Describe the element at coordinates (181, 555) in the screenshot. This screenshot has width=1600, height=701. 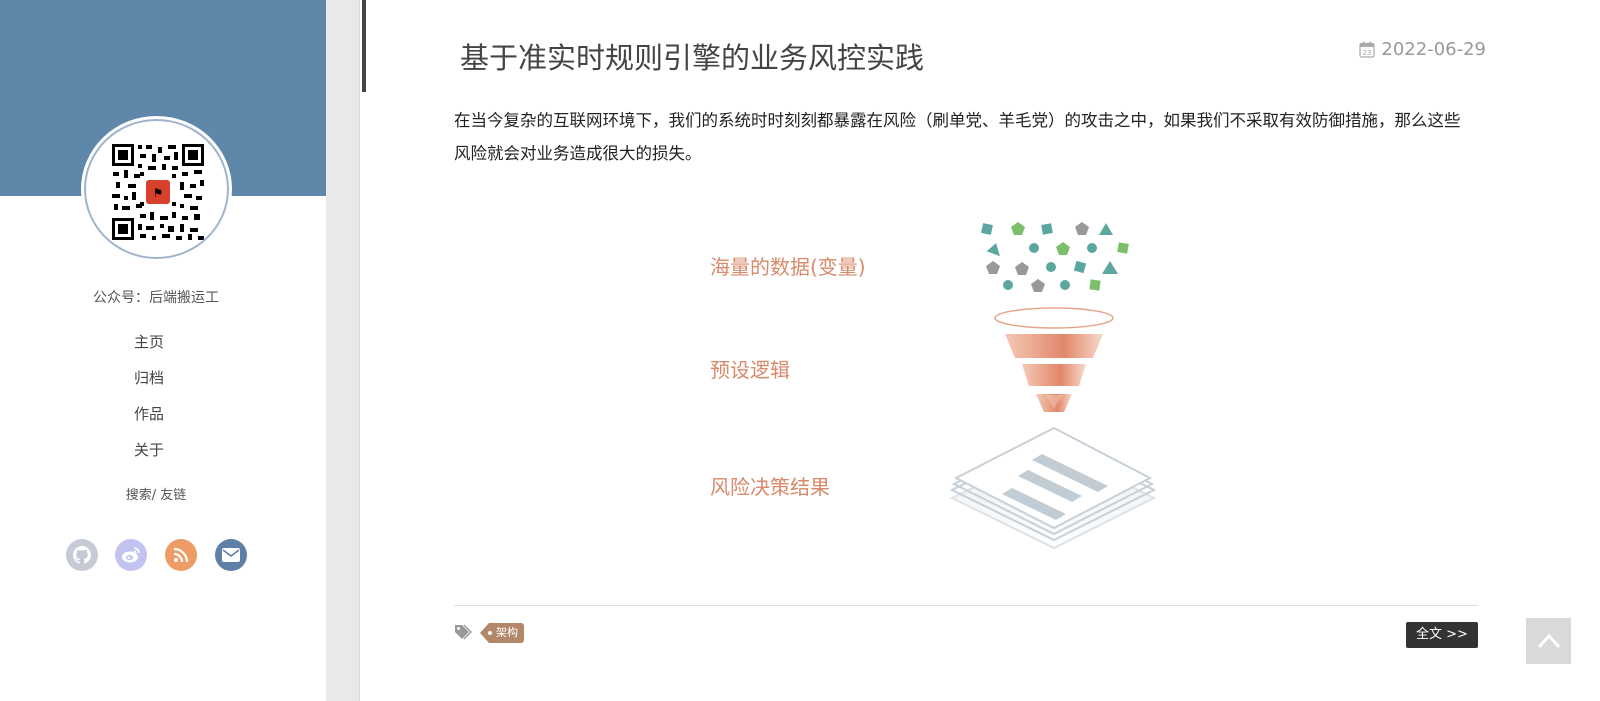
I see `rss-icon` at that location.